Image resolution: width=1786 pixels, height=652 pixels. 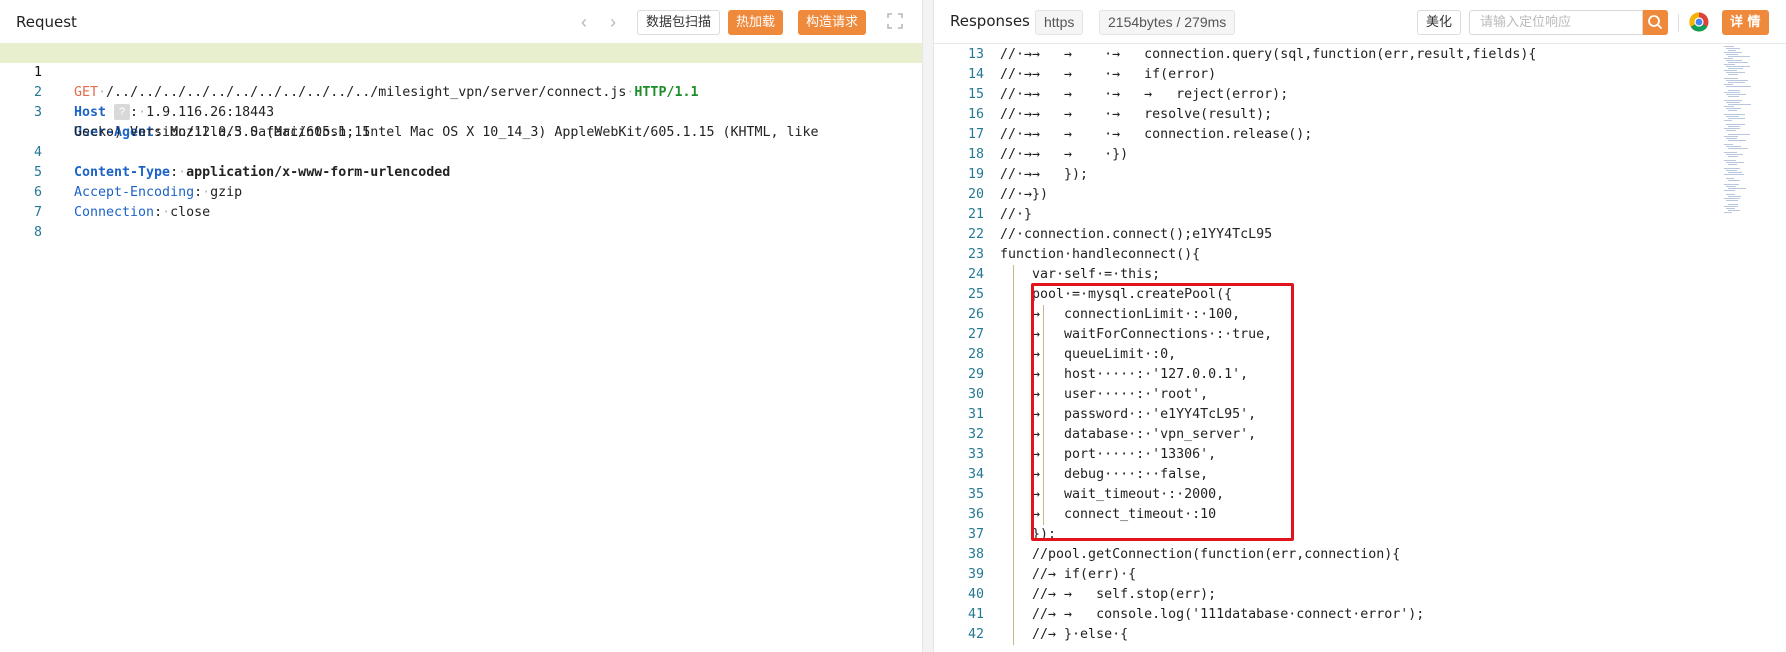 I want to click on code-line: 30 → user·····:·'root',, so click(x=1360, y=395).